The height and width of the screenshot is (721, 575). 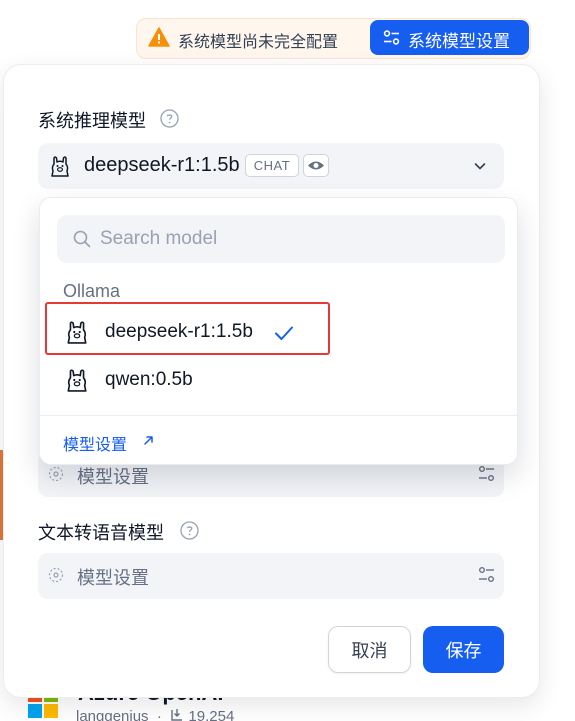 What do you see at coordinates (459, 39) in the screenshot?
I see `system-model-settings-label: 系统模型设置` at bounding box center [459, 39].